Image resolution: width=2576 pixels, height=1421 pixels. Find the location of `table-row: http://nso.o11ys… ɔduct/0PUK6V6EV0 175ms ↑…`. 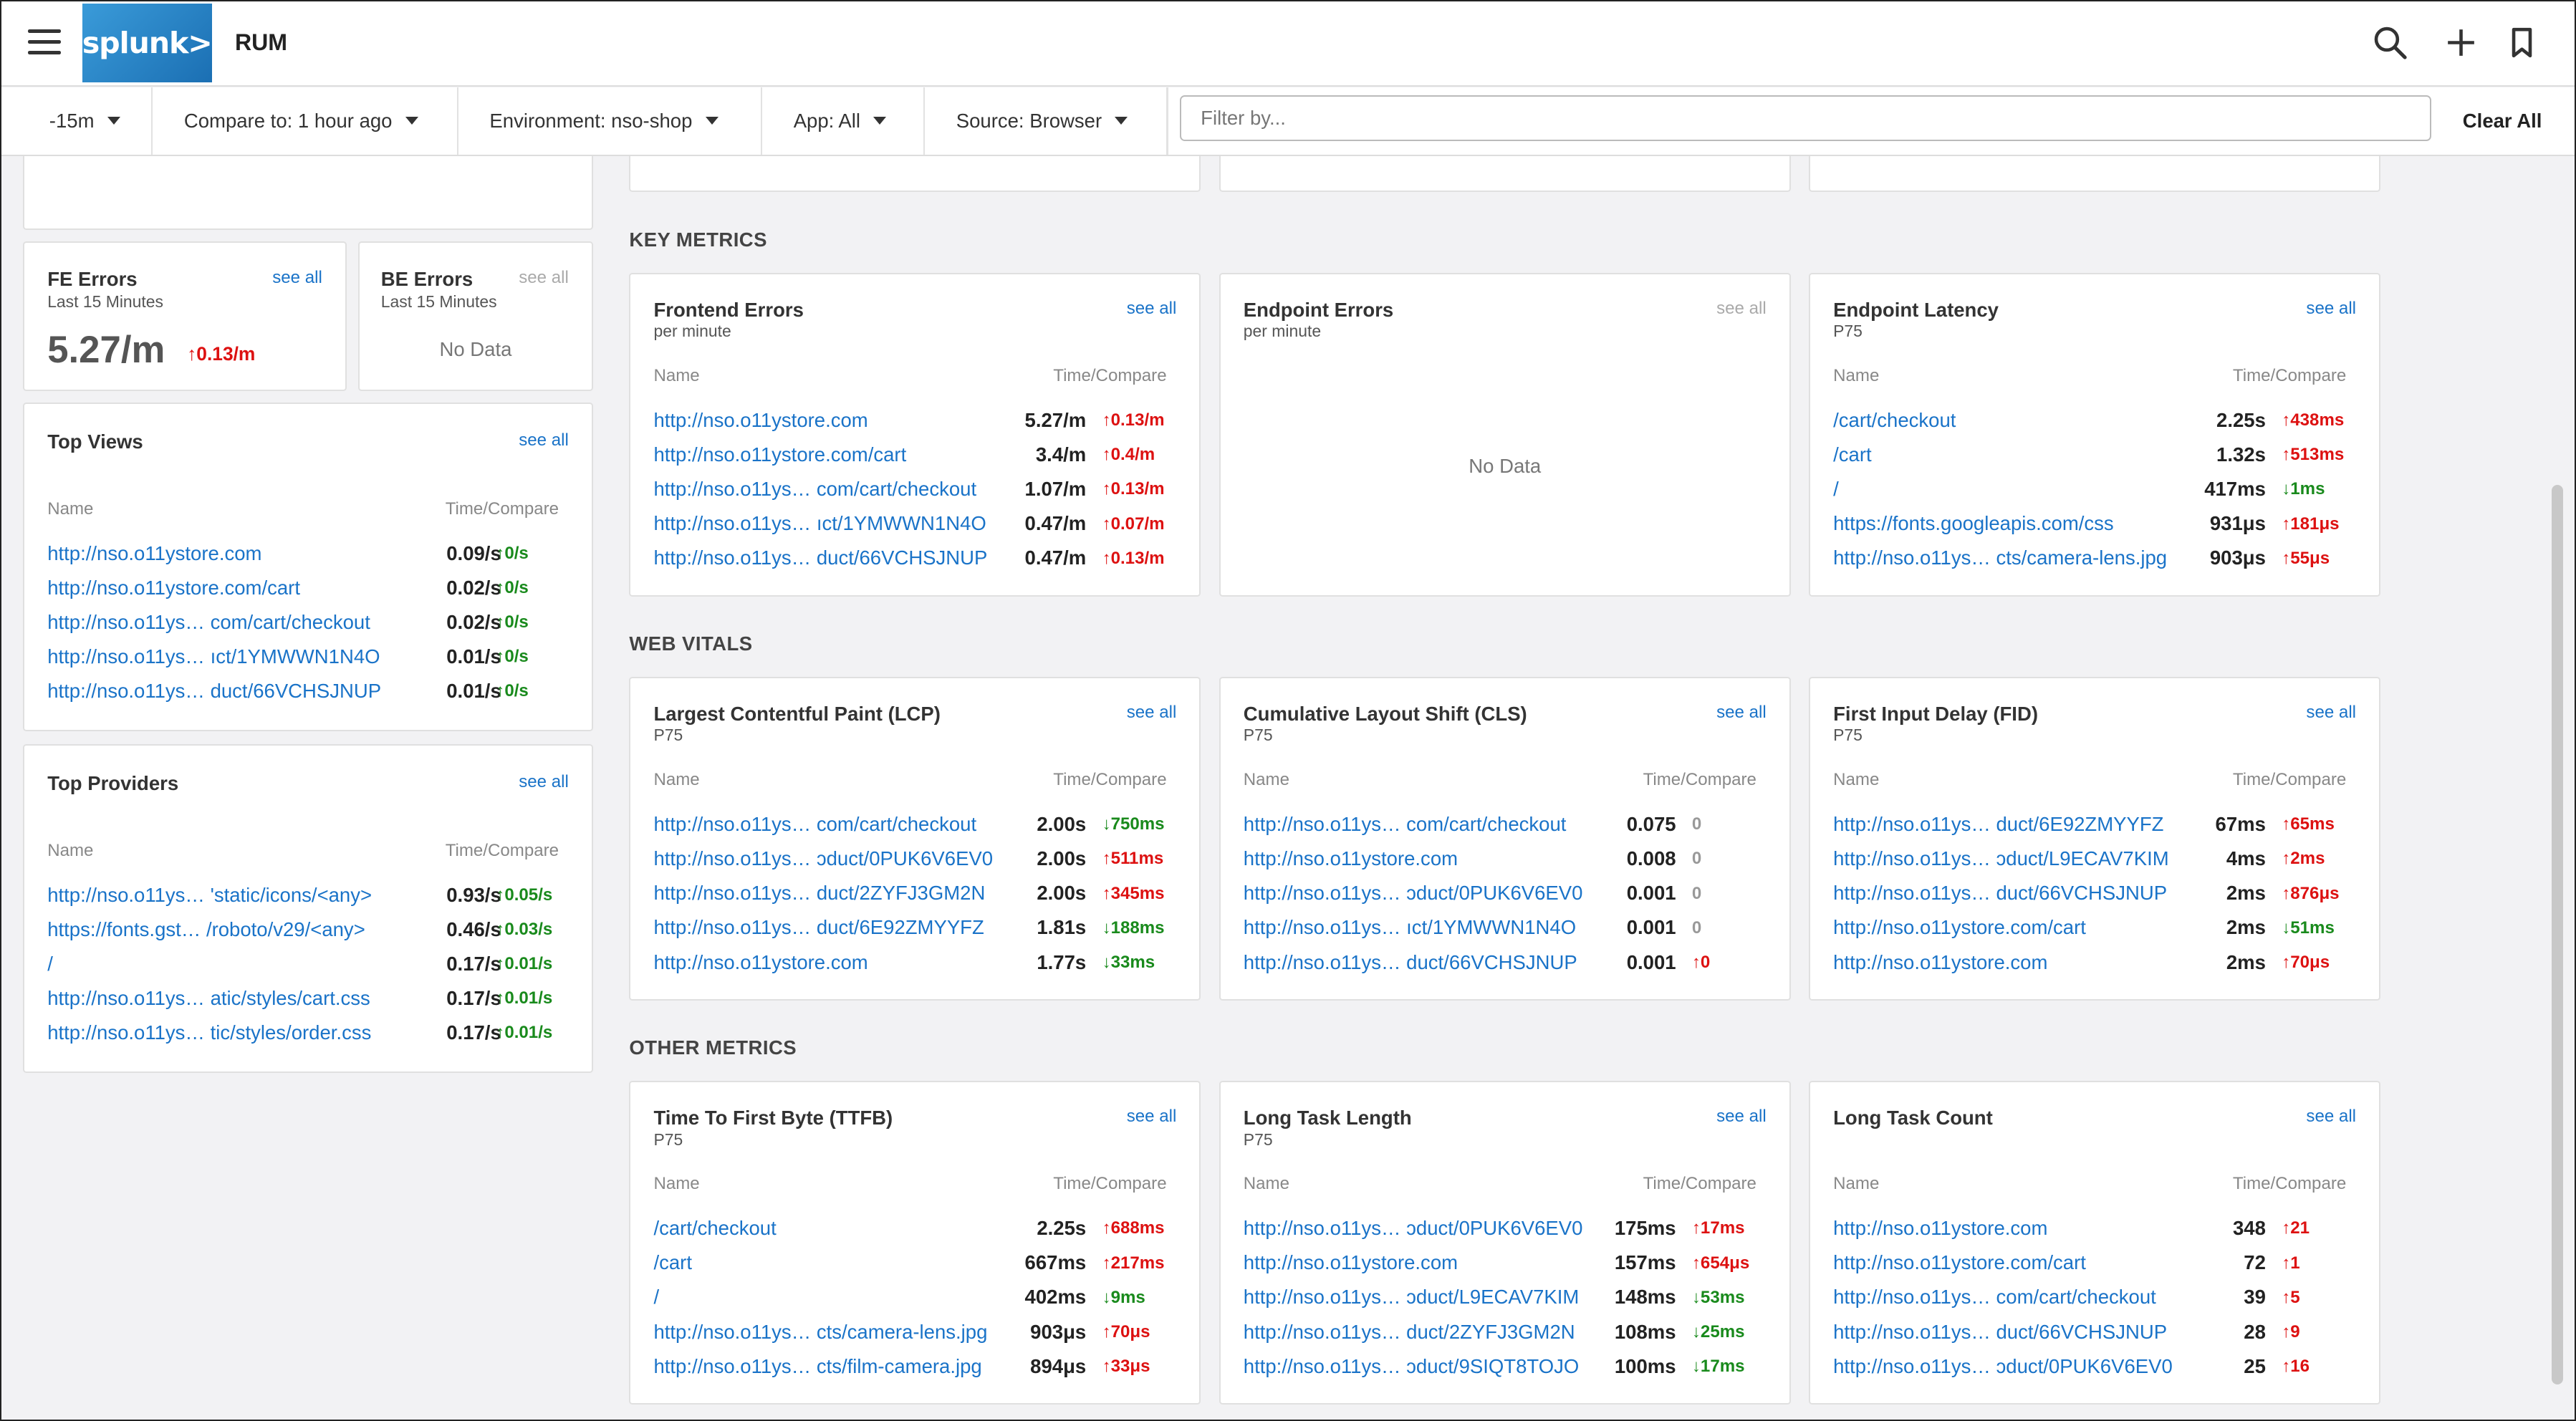

table-row: http://nso.o11ys… ɔduct/0PUK6V6EV0 175ms ↑… is located at coordinates (1505, 1234).